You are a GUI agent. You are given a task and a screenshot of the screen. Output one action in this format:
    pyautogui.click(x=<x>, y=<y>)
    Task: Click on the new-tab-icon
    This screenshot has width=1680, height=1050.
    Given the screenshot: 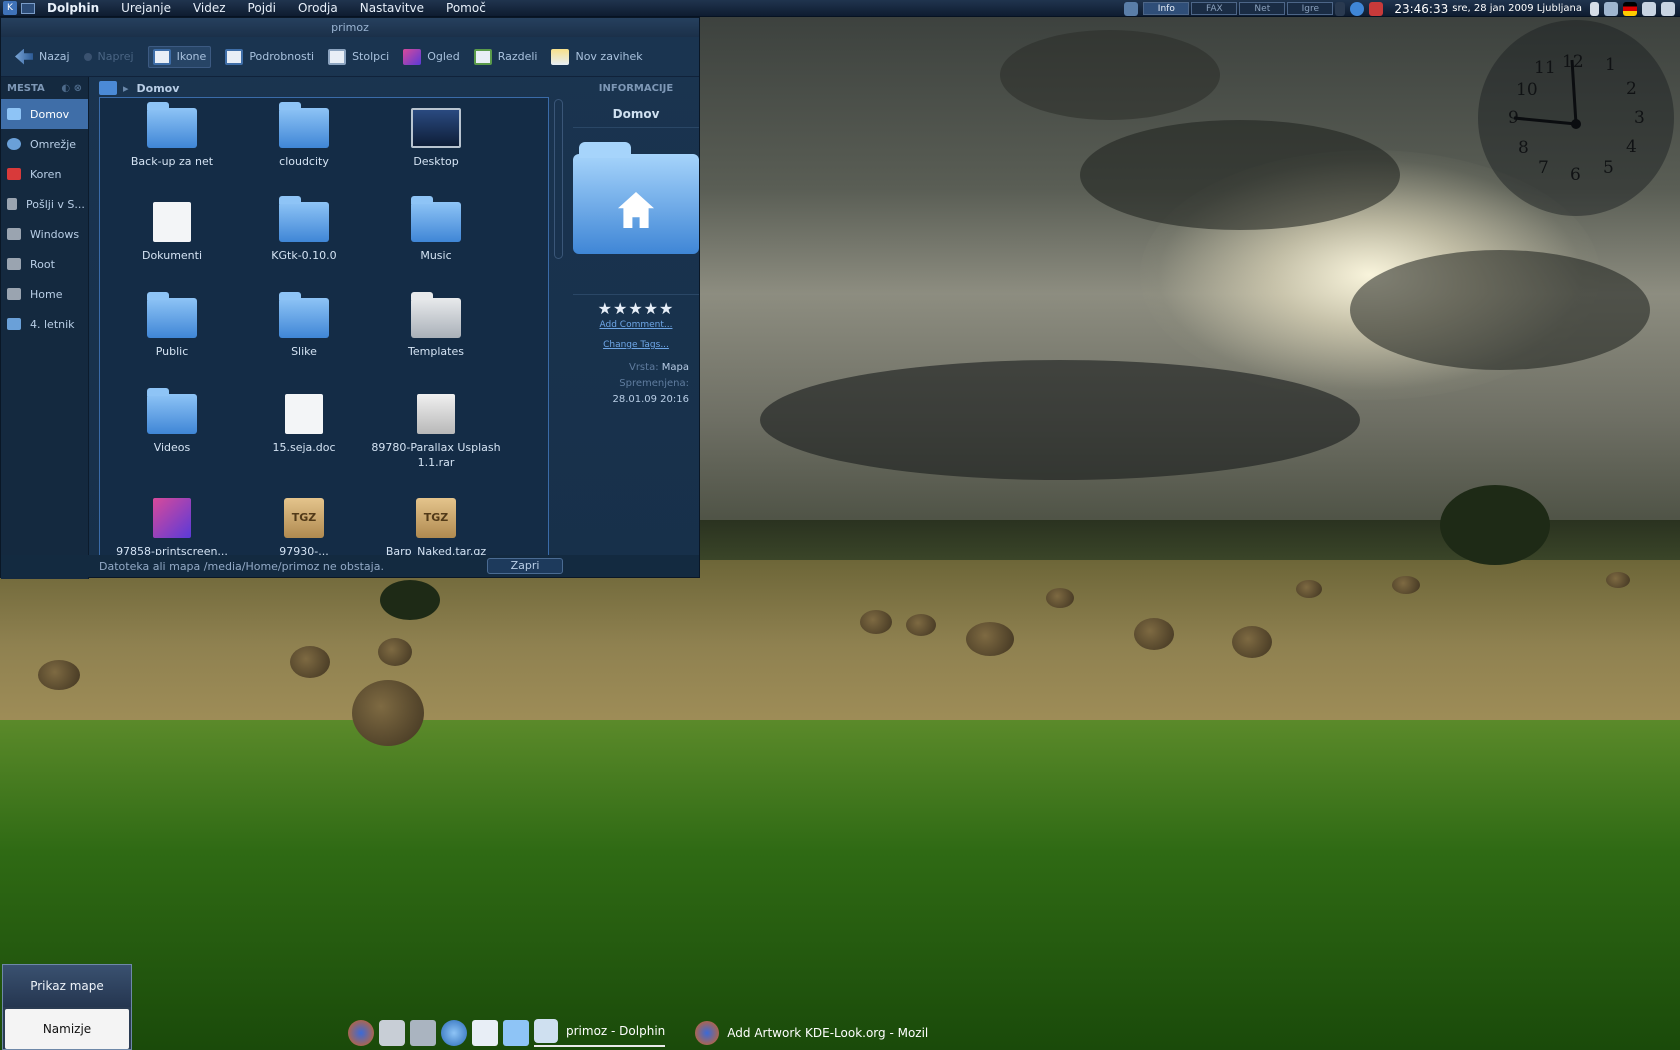 What is the action you would take?
    pyautogui.click(x=560, y=56)
    